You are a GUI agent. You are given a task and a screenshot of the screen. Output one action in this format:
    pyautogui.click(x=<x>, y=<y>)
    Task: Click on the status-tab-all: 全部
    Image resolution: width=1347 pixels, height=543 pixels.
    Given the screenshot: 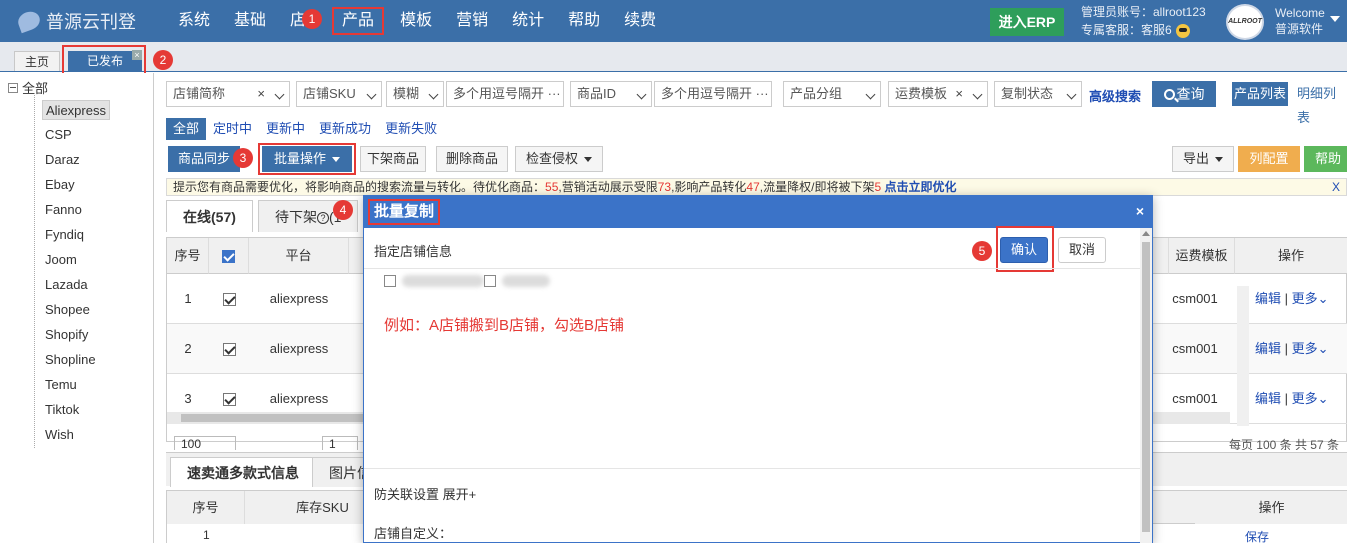 What is the action you would take?
    pyautogui.click(x=186, y=129)
    